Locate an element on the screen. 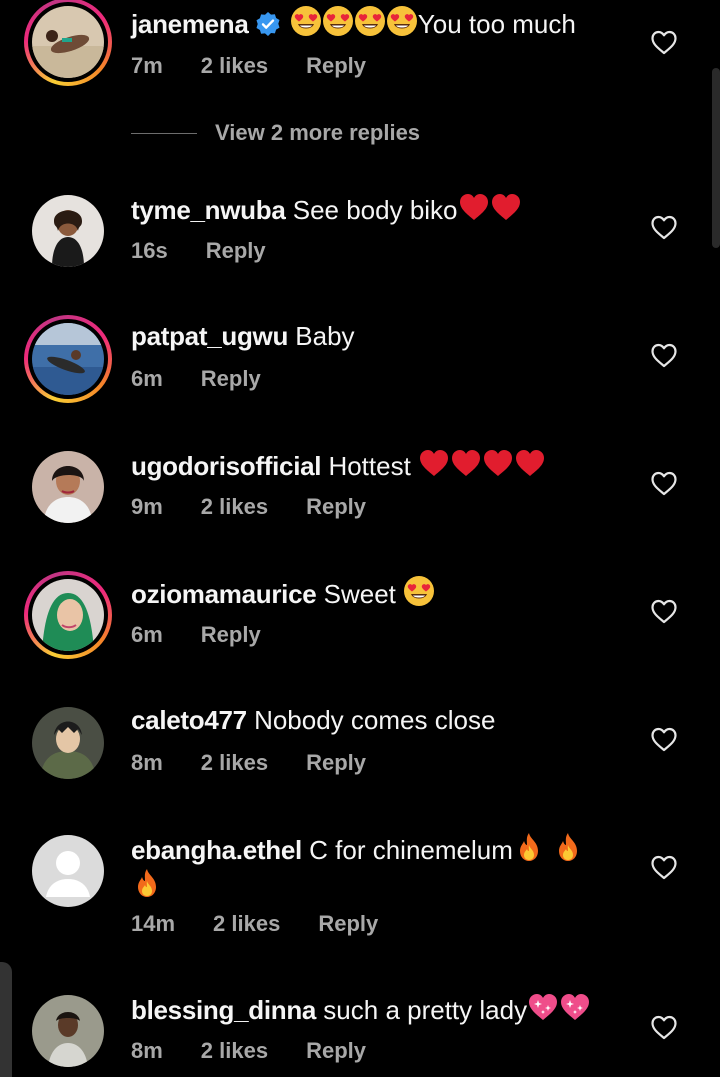  username: ebangha.ethel is located at coordinates (216, 850).